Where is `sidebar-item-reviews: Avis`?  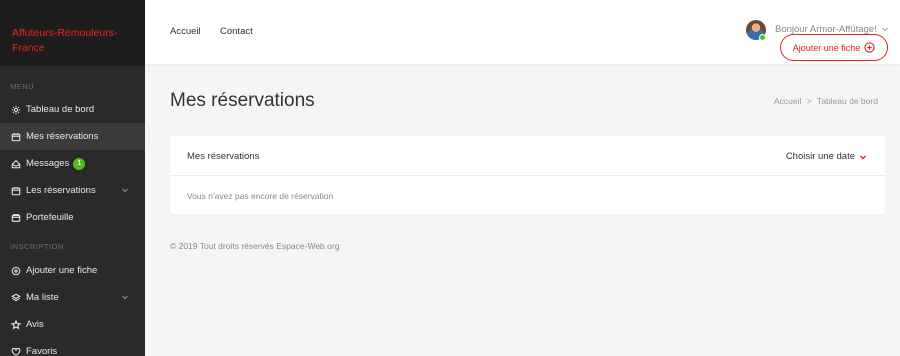 sidebar-item-reviews: Avis is located at coordinates (72, 324).